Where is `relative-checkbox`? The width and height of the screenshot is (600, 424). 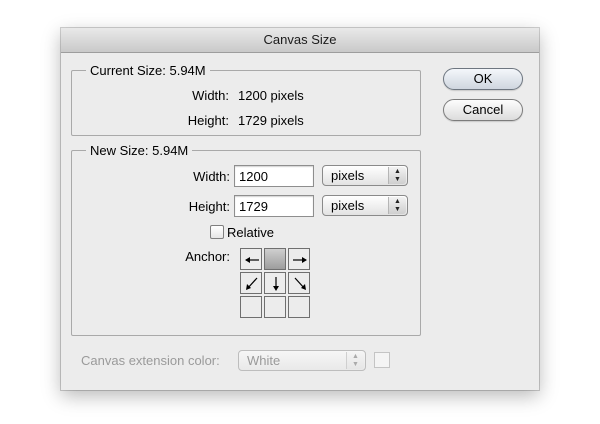 relative-checkbox is located at coordinates (217, 232).